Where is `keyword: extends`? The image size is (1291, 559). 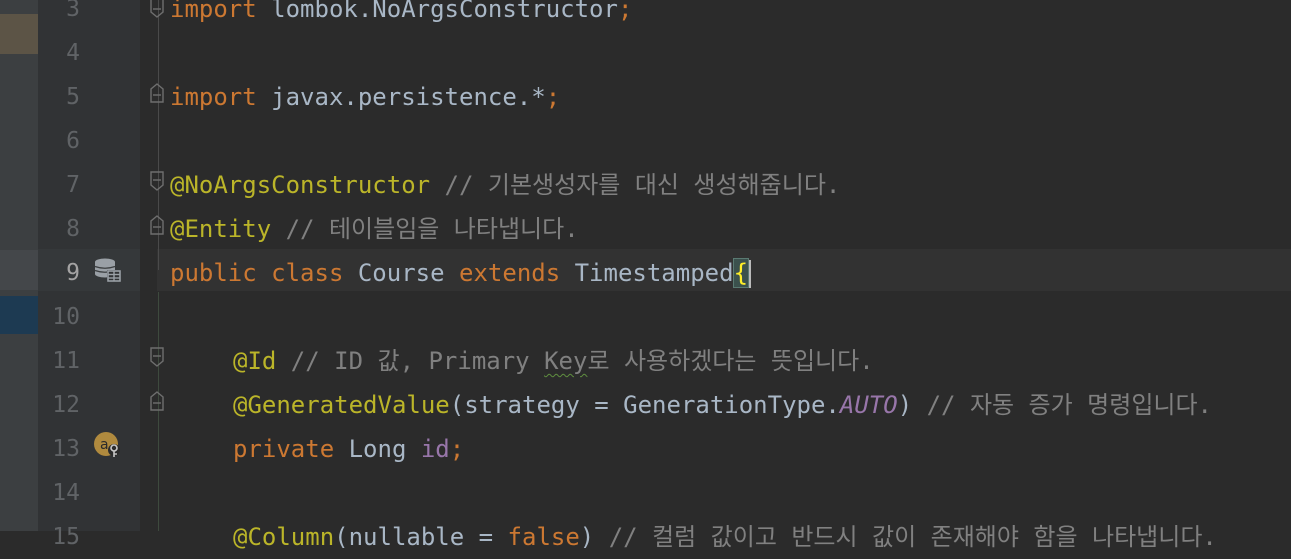
keyword: extends is located at coordinates (517, 273).